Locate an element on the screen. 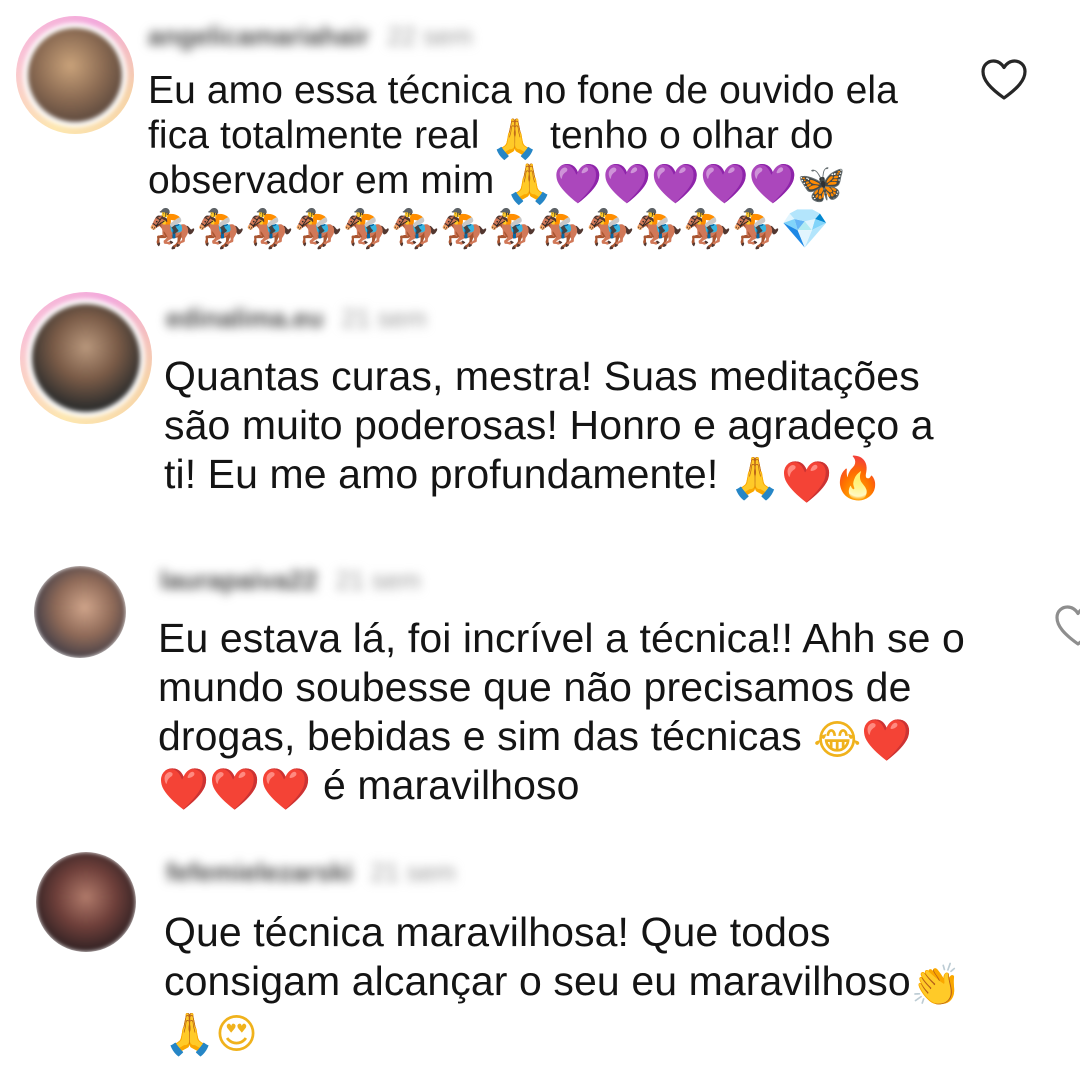  emoji: 👏 is located at coordinates (936, 985).